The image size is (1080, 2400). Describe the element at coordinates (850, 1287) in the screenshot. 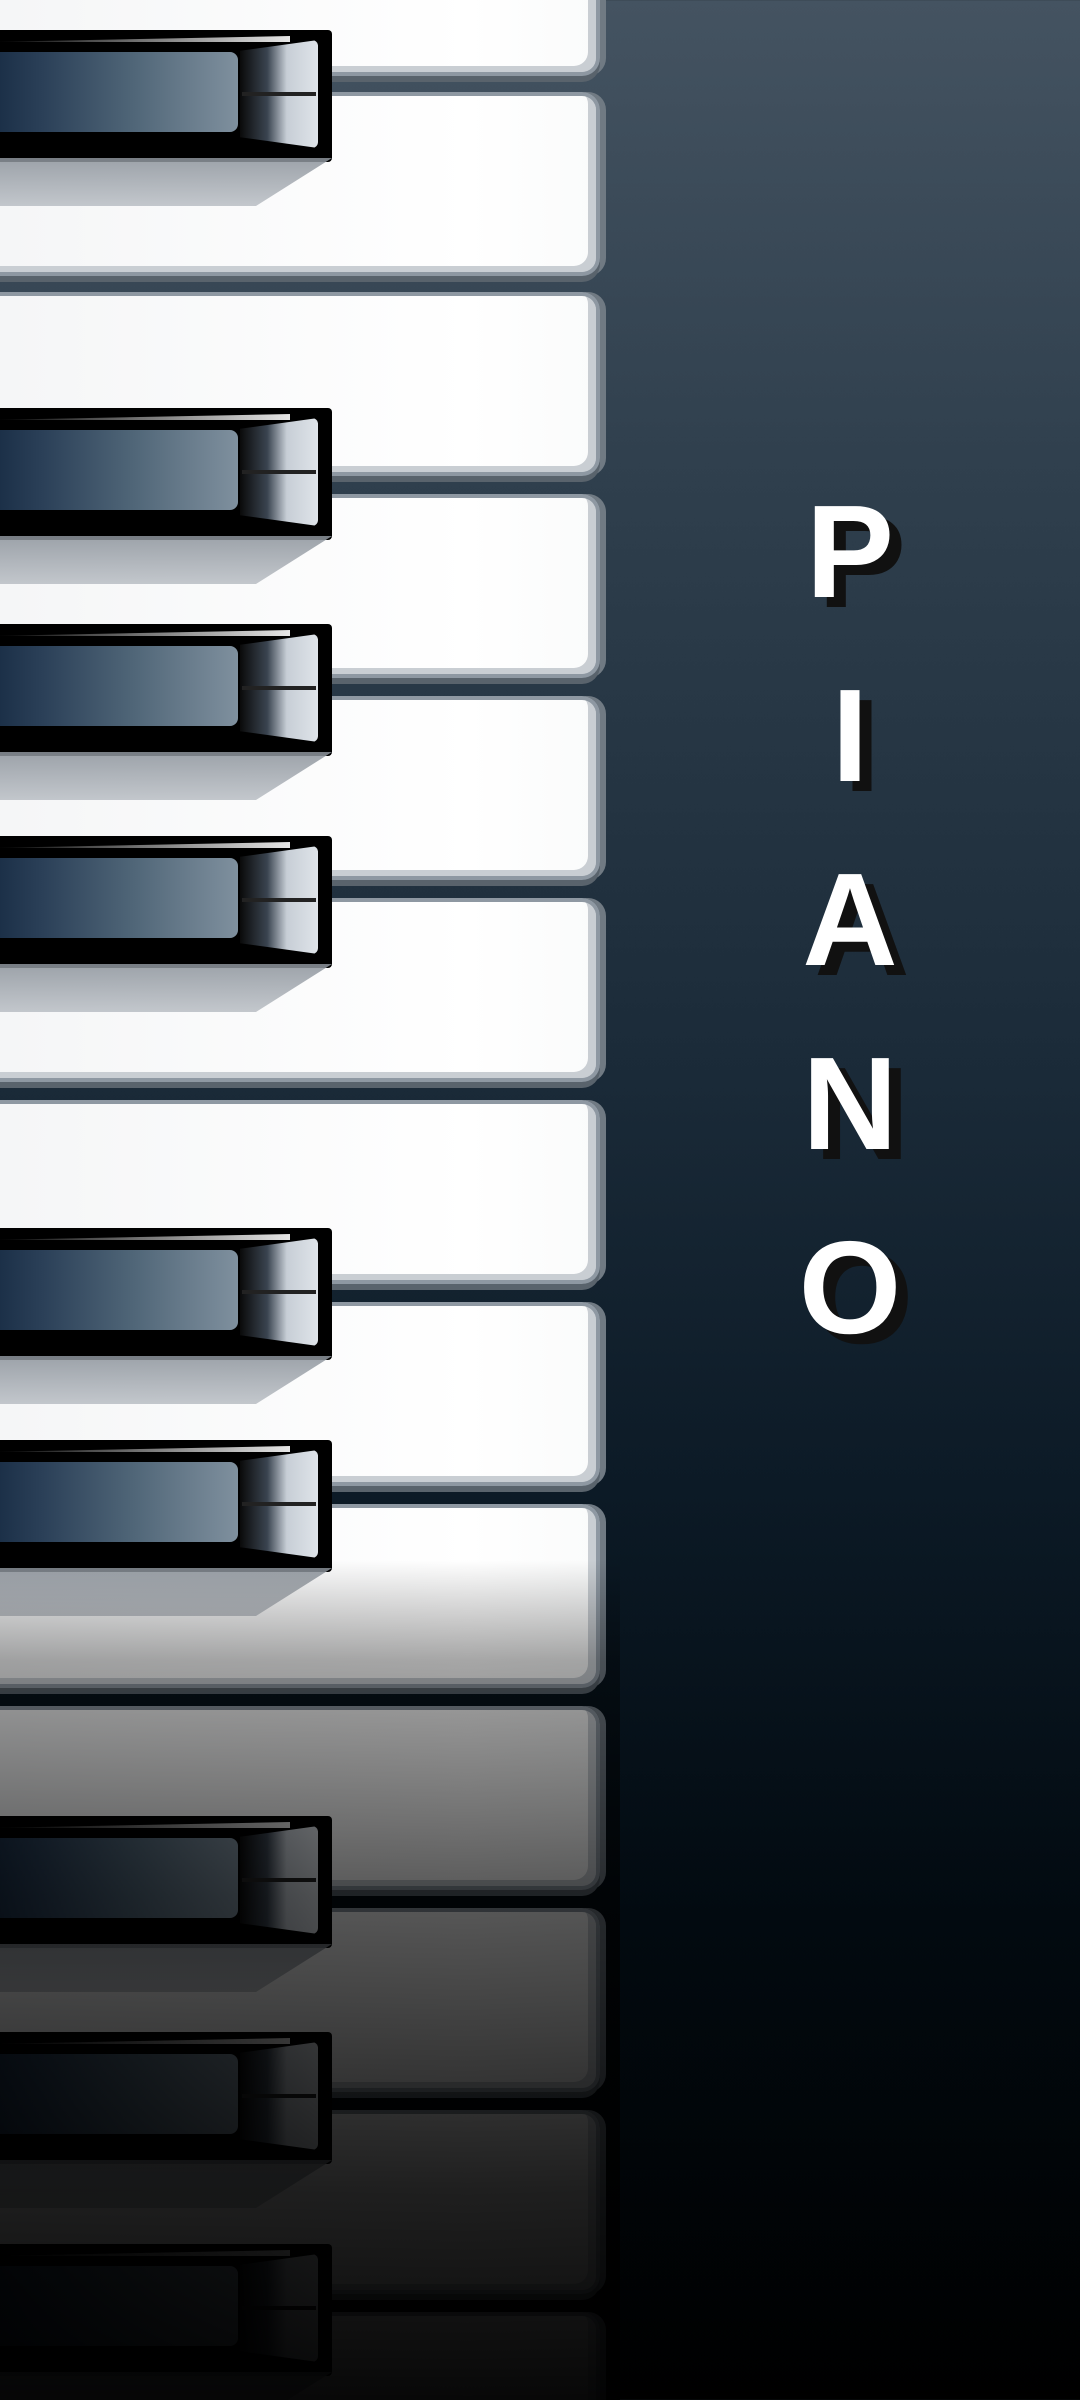

I see `title-letter: O` at that location.